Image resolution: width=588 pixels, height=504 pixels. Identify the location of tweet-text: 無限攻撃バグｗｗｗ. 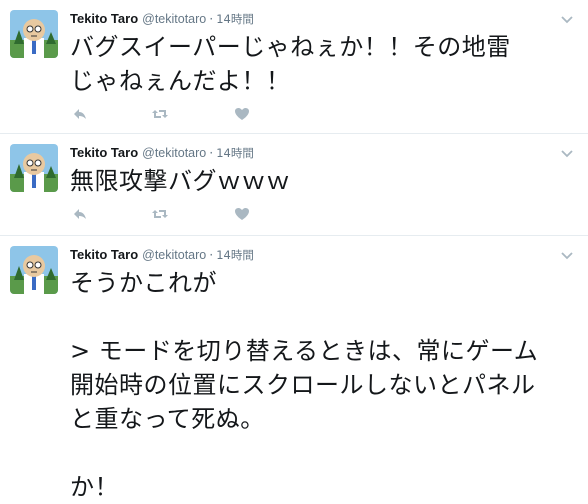
(180, 181).